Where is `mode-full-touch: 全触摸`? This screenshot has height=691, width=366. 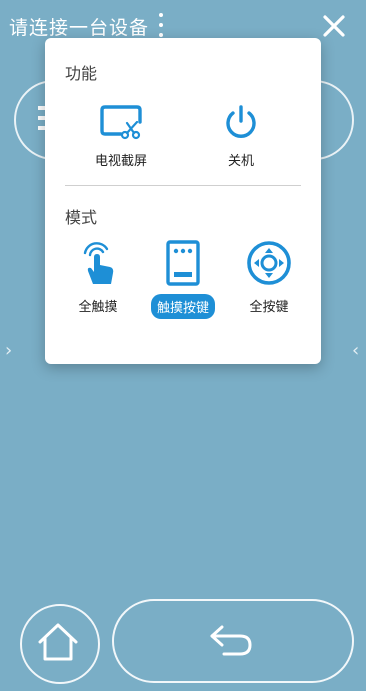 mode-full-touch: 全触摸 is located at coordinates (98, 278).